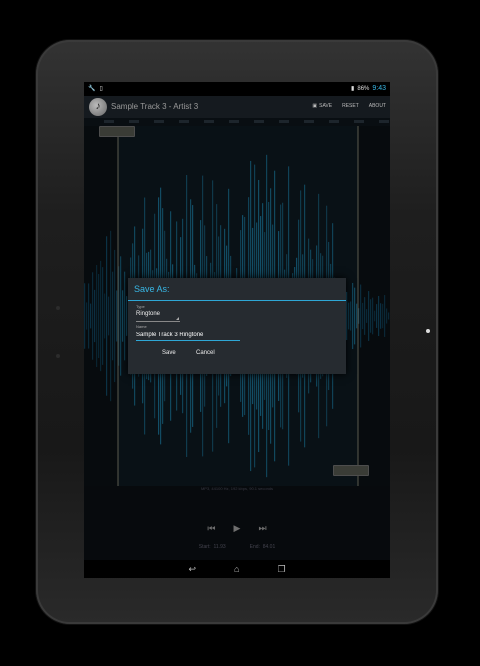 The height and width of the screenshot is (666, 480). Describe the element at coordinates (101, 89) in the screenshot. I see `phone-icon: ▯` at that location.